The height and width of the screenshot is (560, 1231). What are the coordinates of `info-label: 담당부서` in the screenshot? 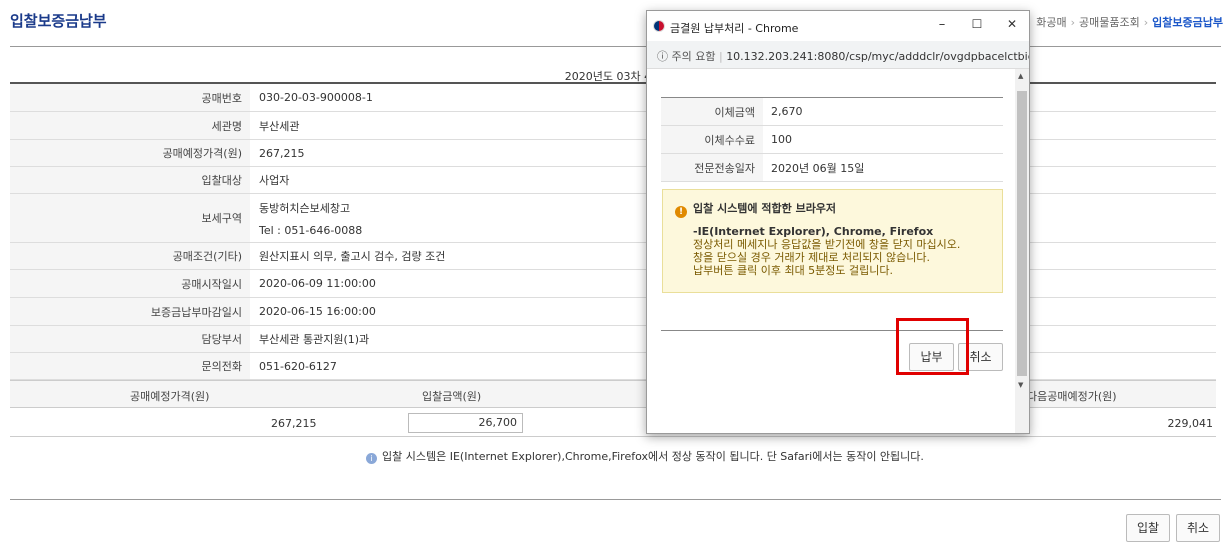 It's located at (130, 339).